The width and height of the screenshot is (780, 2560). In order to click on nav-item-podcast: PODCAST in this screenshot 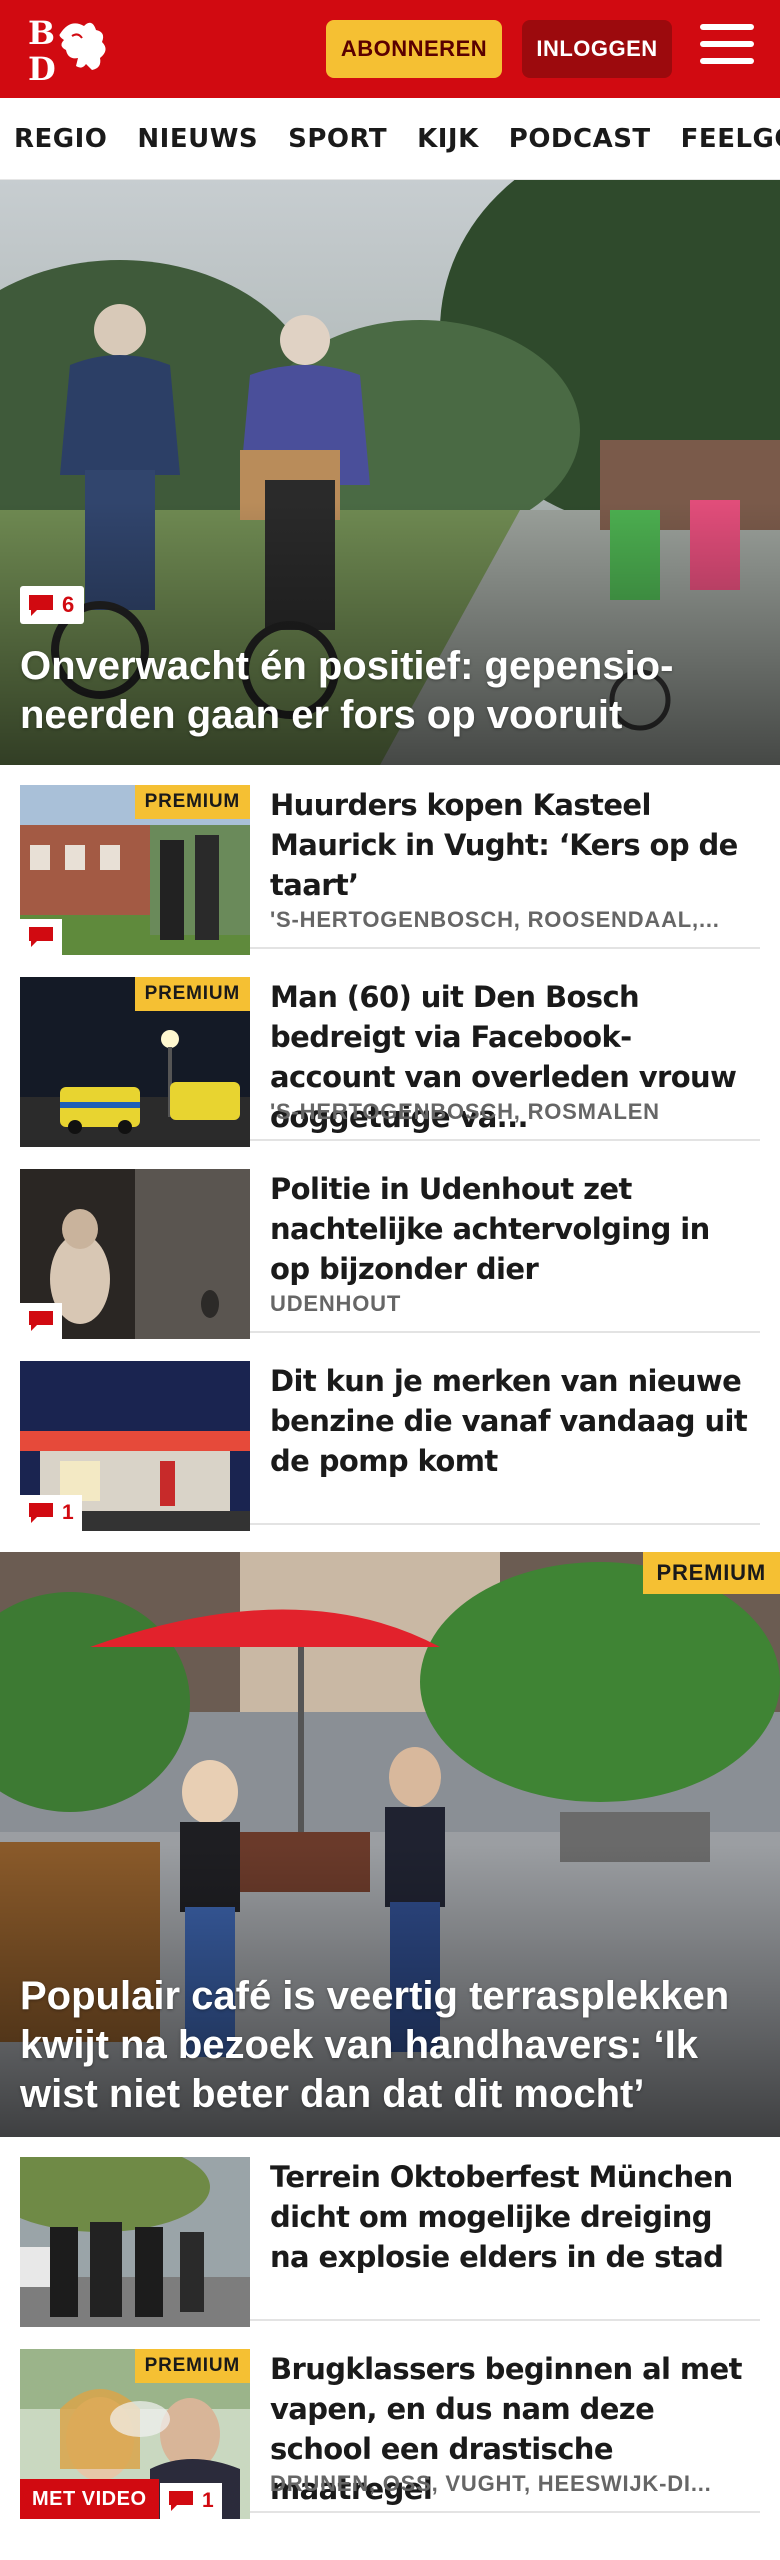, I will do `click(581, 139)`.